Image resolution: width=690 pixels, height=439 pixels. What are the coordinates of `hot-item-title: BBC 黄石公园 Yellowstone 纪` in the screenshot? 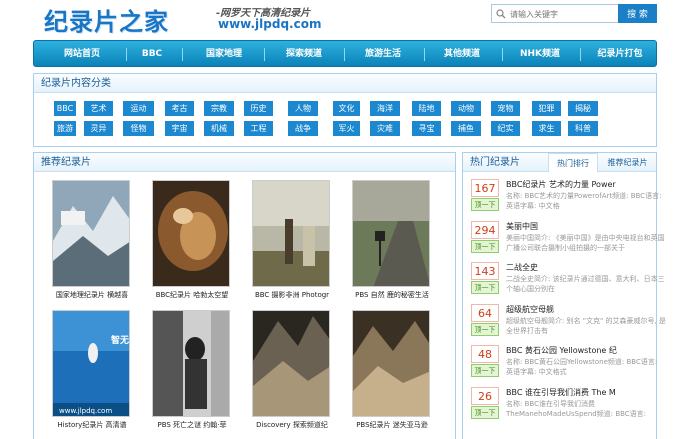 It's located at (586, 350).